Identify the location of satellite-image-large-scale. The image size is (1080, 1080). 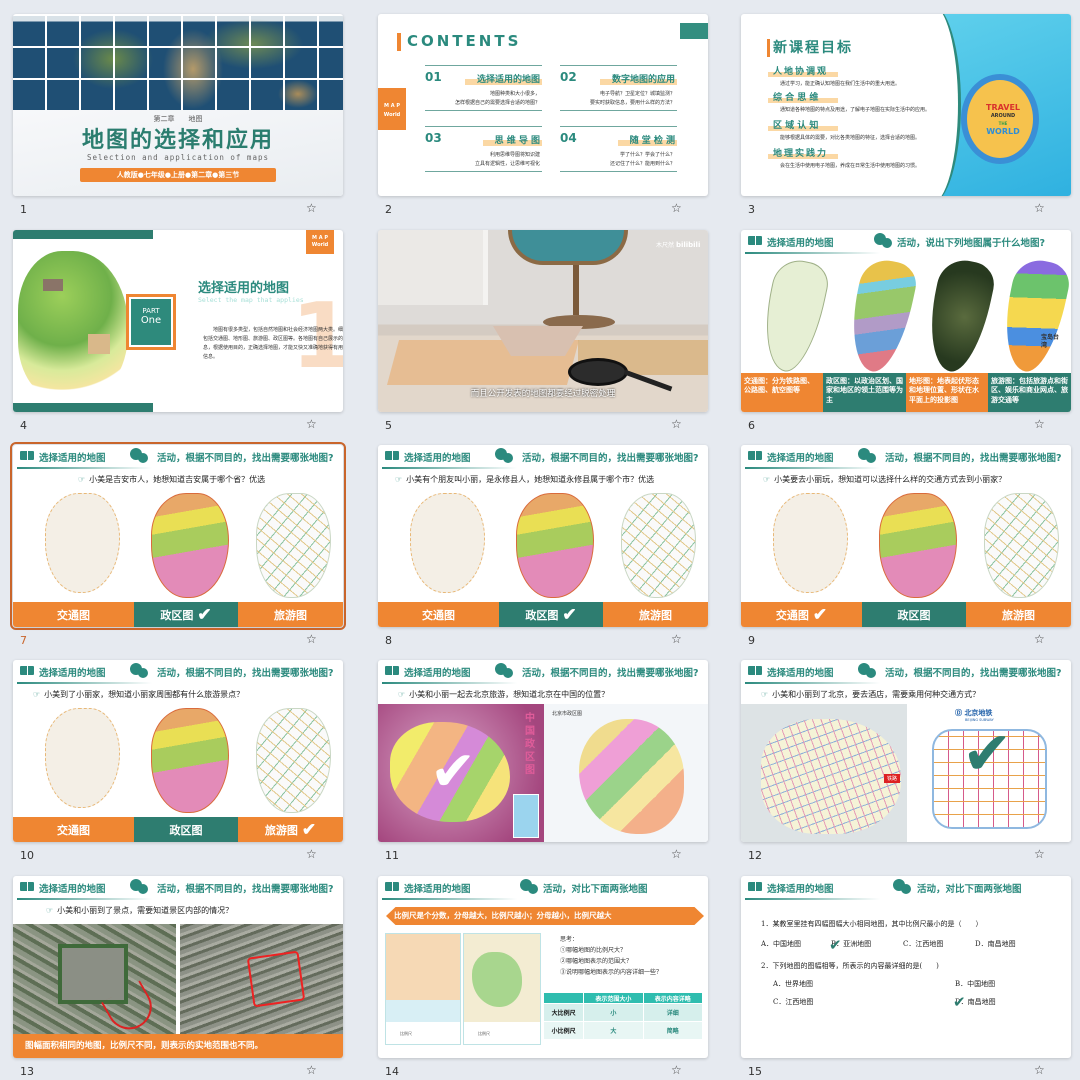
(94, 981).